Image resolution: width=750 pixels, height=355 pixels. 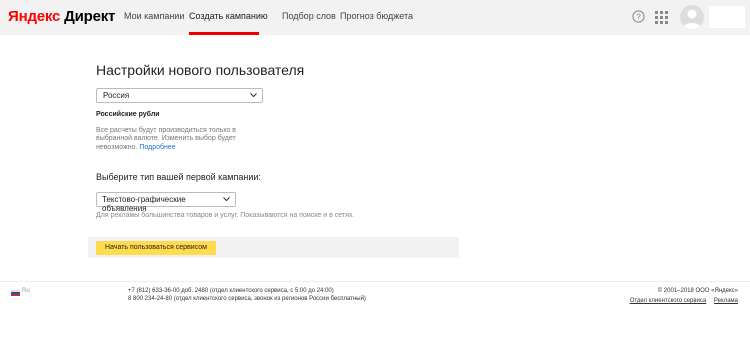 What do you see at coordinates (697, 291) in the screenshot?
I see `copyright: © 2001–2018 ООО «Яндекс»` at bounding box center [697, 291].